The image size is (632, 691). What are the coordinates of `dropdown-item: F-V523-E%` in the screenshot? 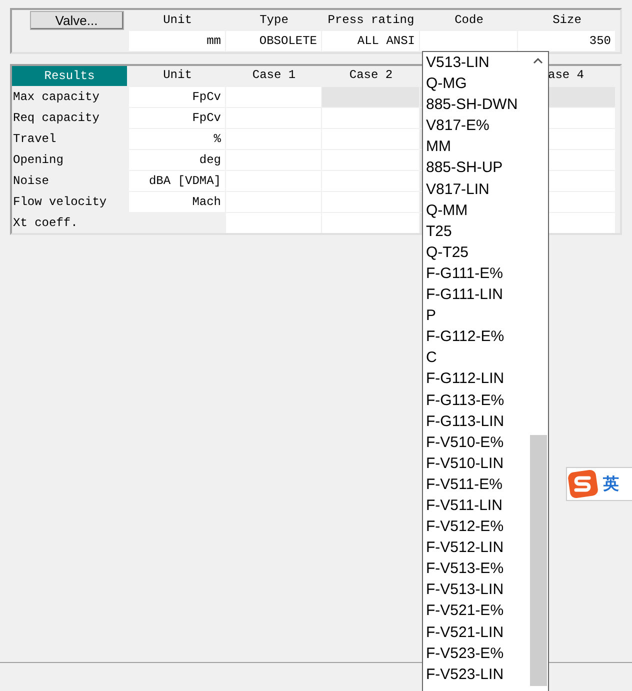 It's located at (477, 653).